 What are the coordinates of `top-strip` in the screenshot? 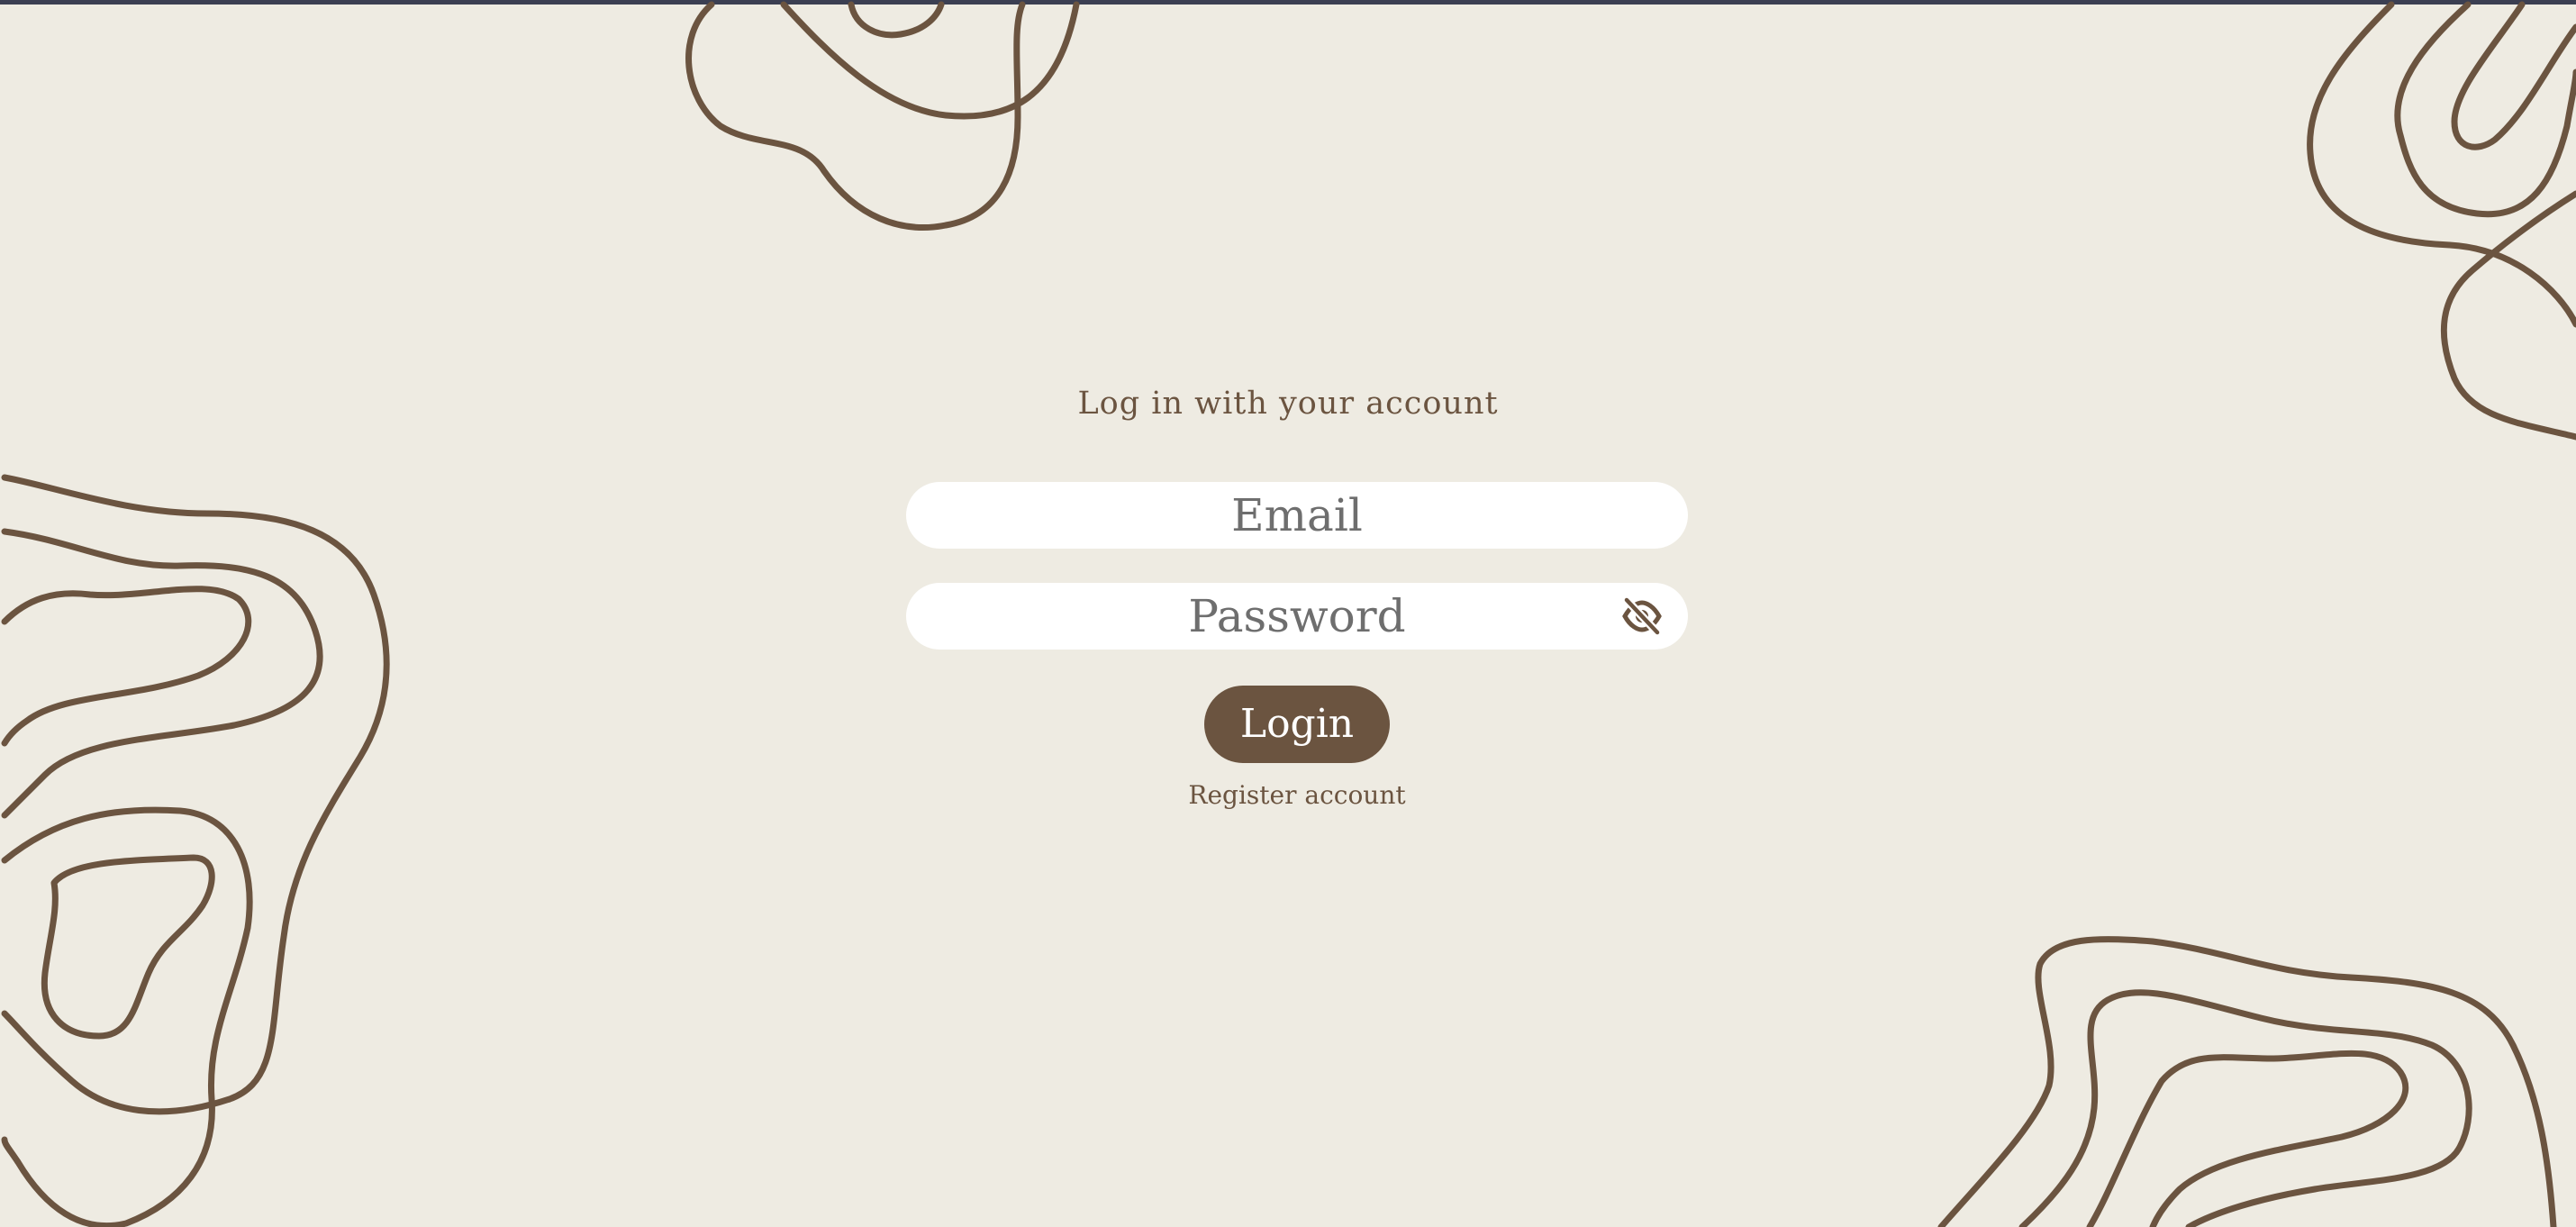 It's located at (1288, 2).